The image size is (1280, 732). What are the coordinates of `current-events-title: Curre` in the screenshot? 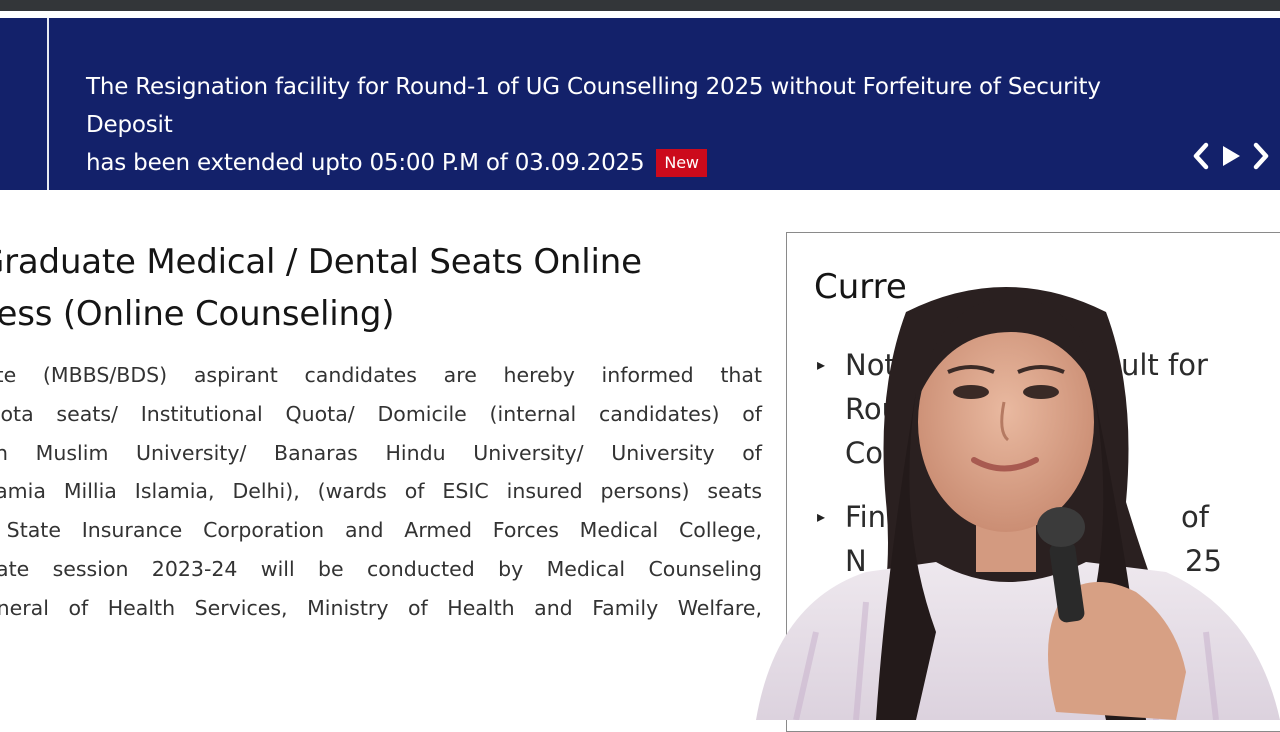 It's located at (860, 287).